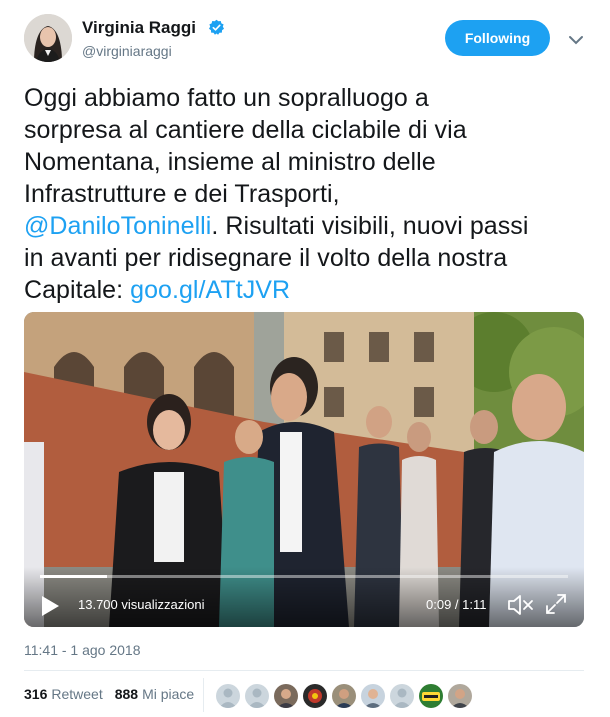 The width and height of the screenshot is (610, 717). I want to click on video-progress-fill, so click(74, 576).